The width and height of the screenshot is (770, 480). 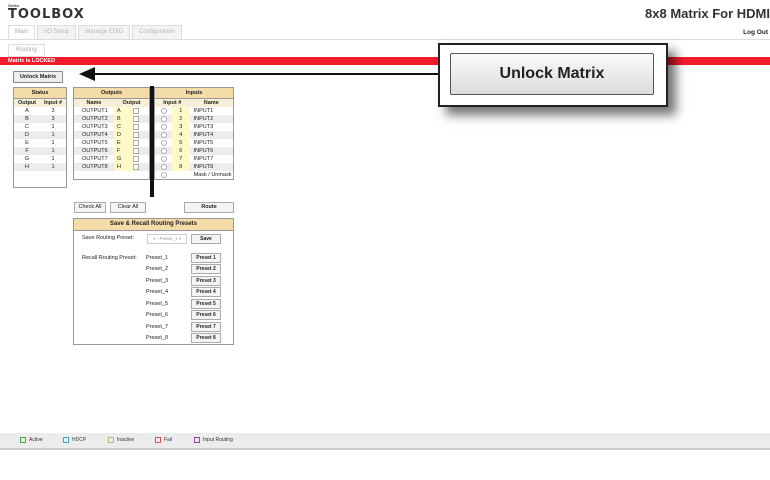 What do you see at coordinates (128, 207) in the screenshot?
I see `clear-all-button: Clear All` at bounding box center [128, 207].